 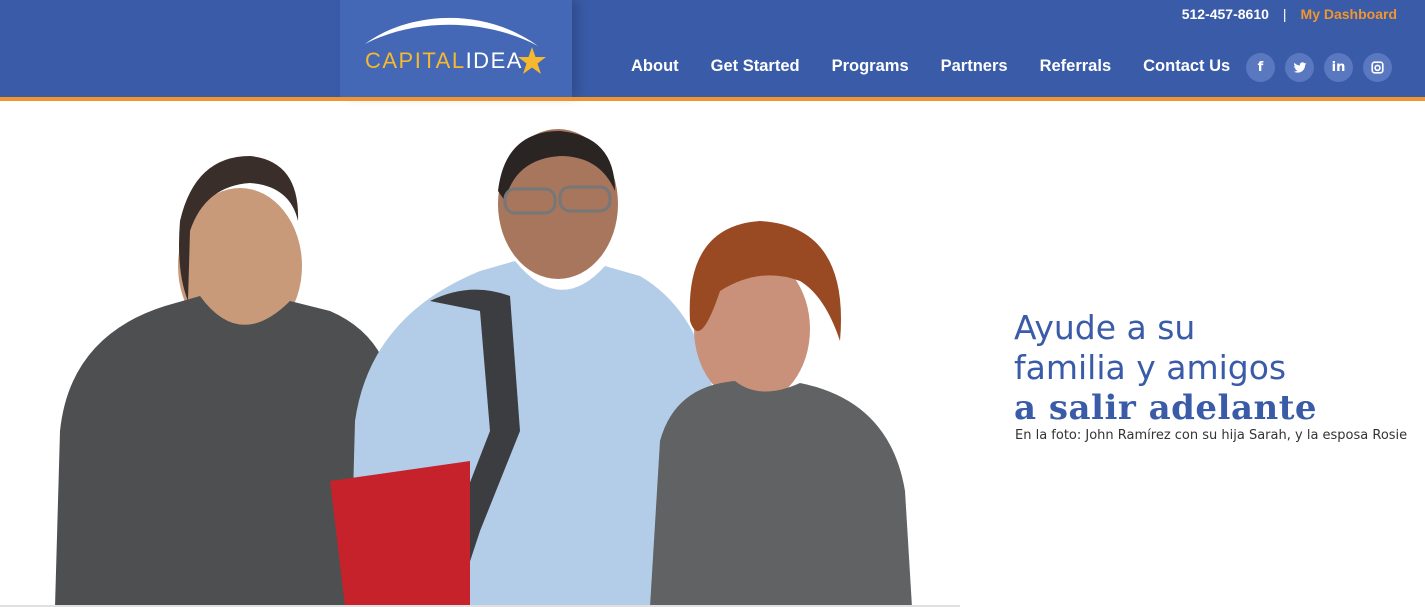 What do you see at coordinates (1289, 14) in the screenshot?
I see `top-utility-bar: 512-457-8610 | My Dashboard` at bounding box center [1289, 14].